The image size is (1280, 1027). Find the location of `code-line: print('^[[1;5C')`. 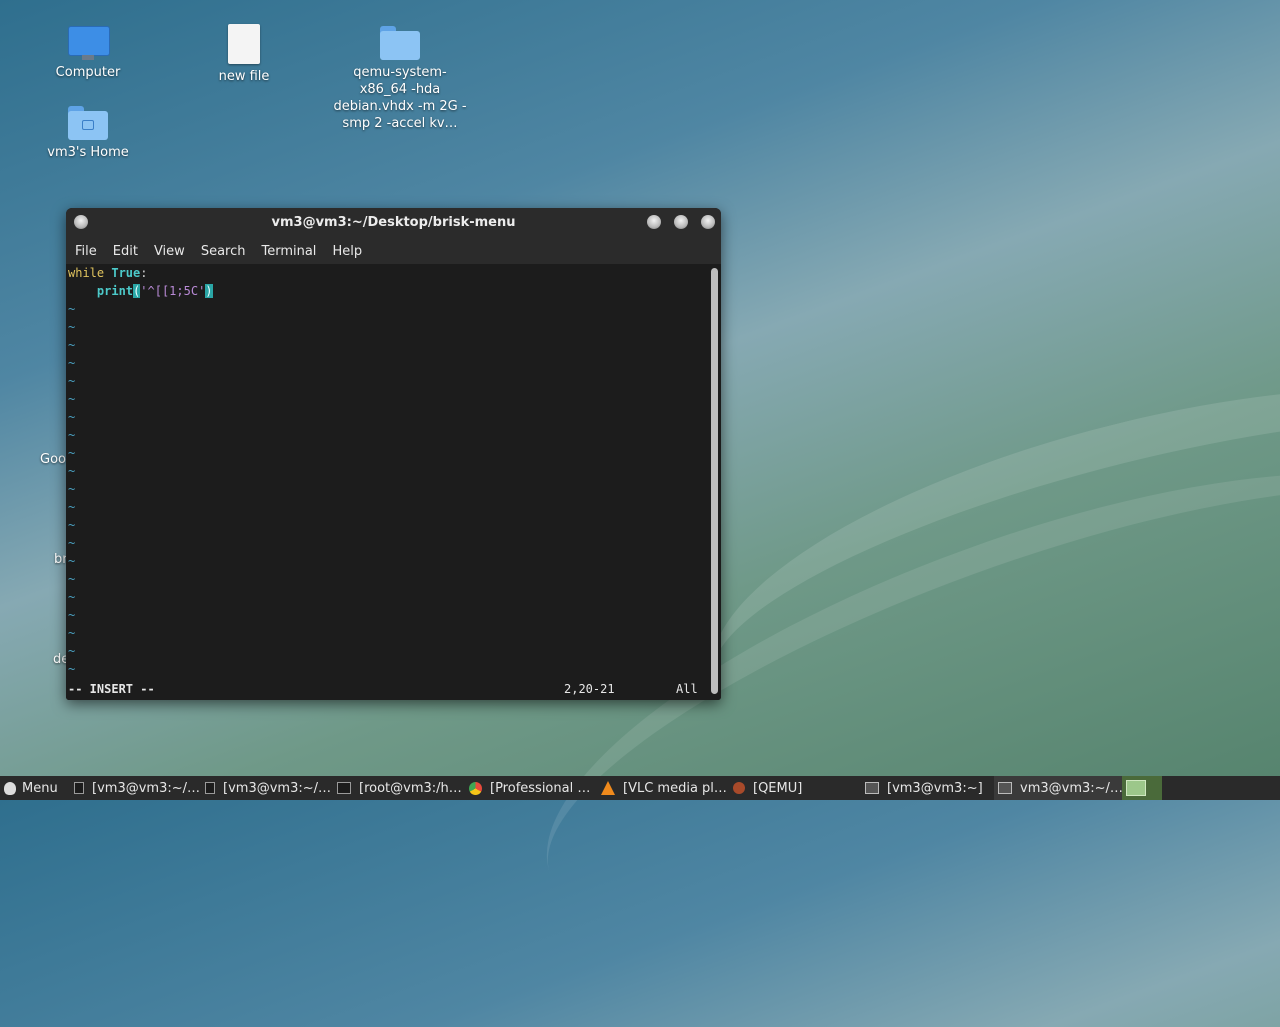

code-line: print('^[[1;5C') is located at coordinates (387, 291).